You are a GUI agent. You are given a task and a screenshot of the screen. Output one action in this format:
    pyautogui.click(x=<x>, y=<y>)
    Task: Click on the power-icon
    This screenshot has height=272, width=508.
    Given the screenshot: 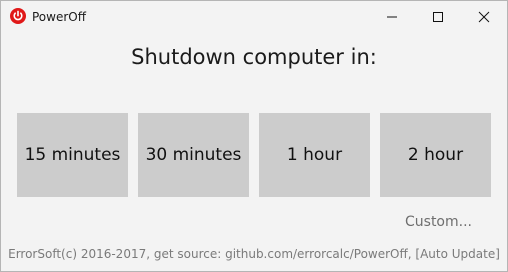 What is the action you would take?
    pyautogui.click(x=18, y=16)
    